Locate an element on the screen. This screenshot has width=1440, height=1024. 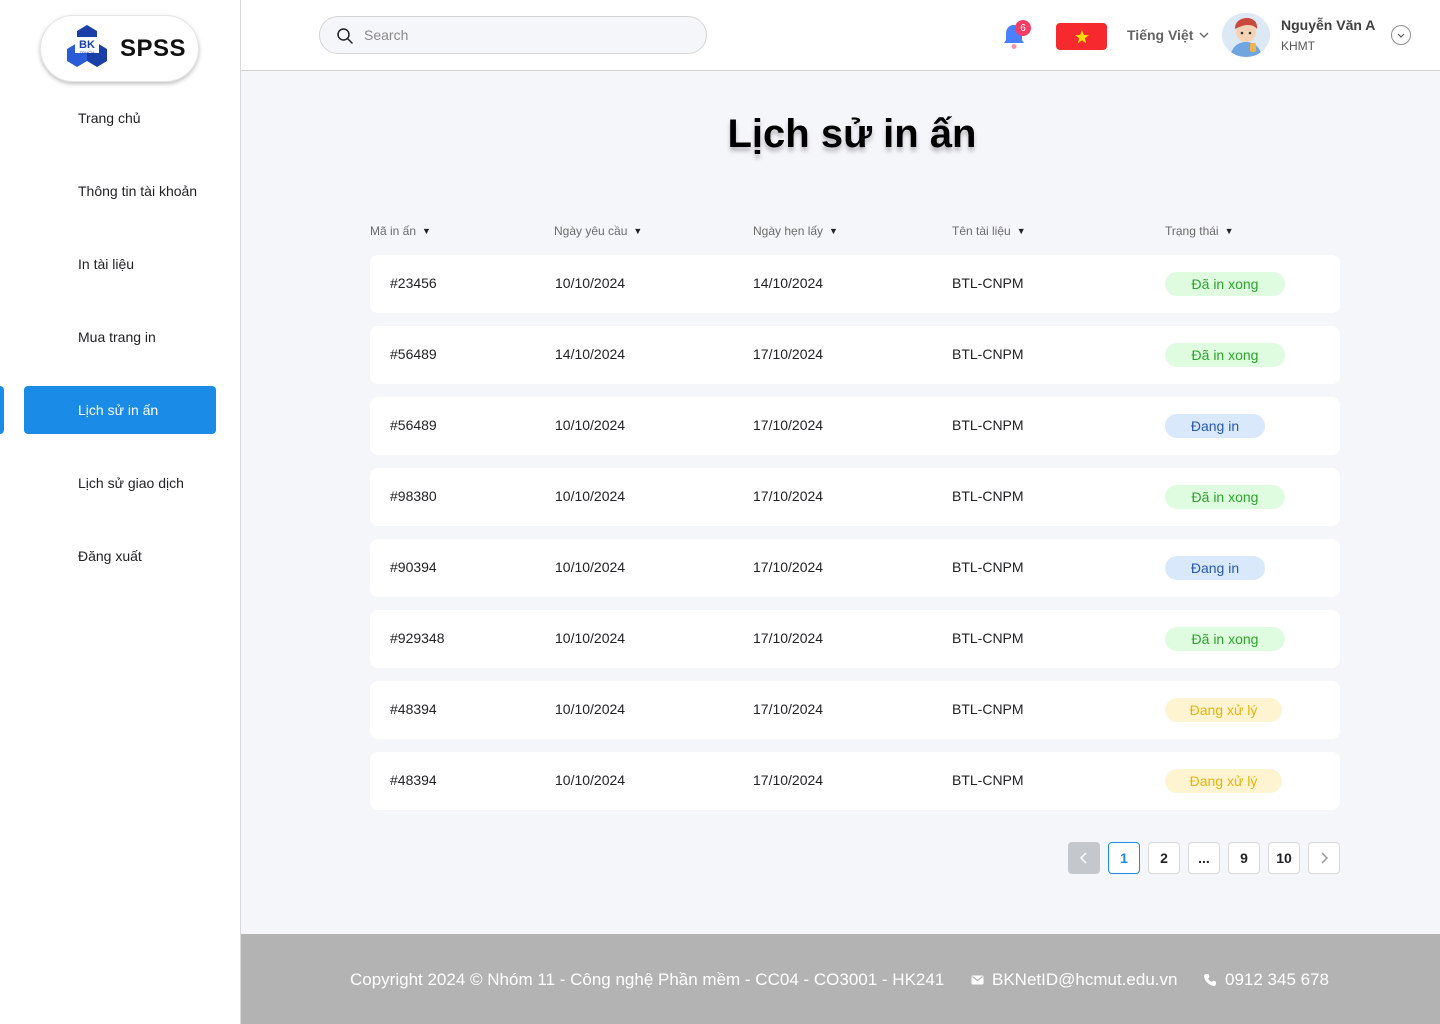
search-bar is located at coordinates (513, 35).